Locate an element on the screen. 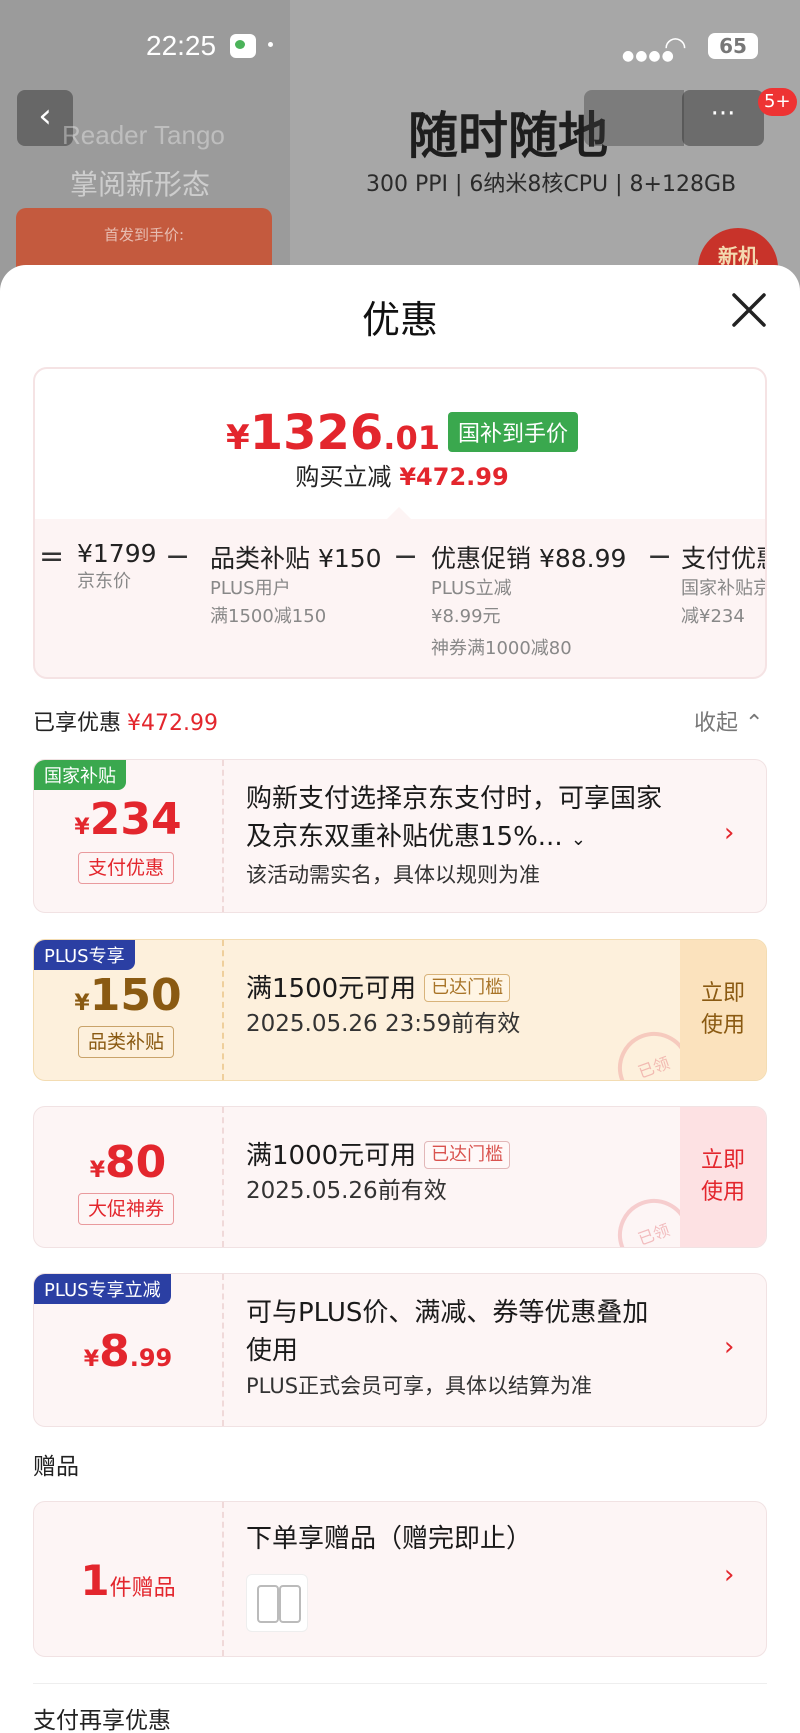  breakdown-item-category-subsidy: 品类补贴 ¥150 PLUS用户 满1500减150 is located at coordinates (296, 585).